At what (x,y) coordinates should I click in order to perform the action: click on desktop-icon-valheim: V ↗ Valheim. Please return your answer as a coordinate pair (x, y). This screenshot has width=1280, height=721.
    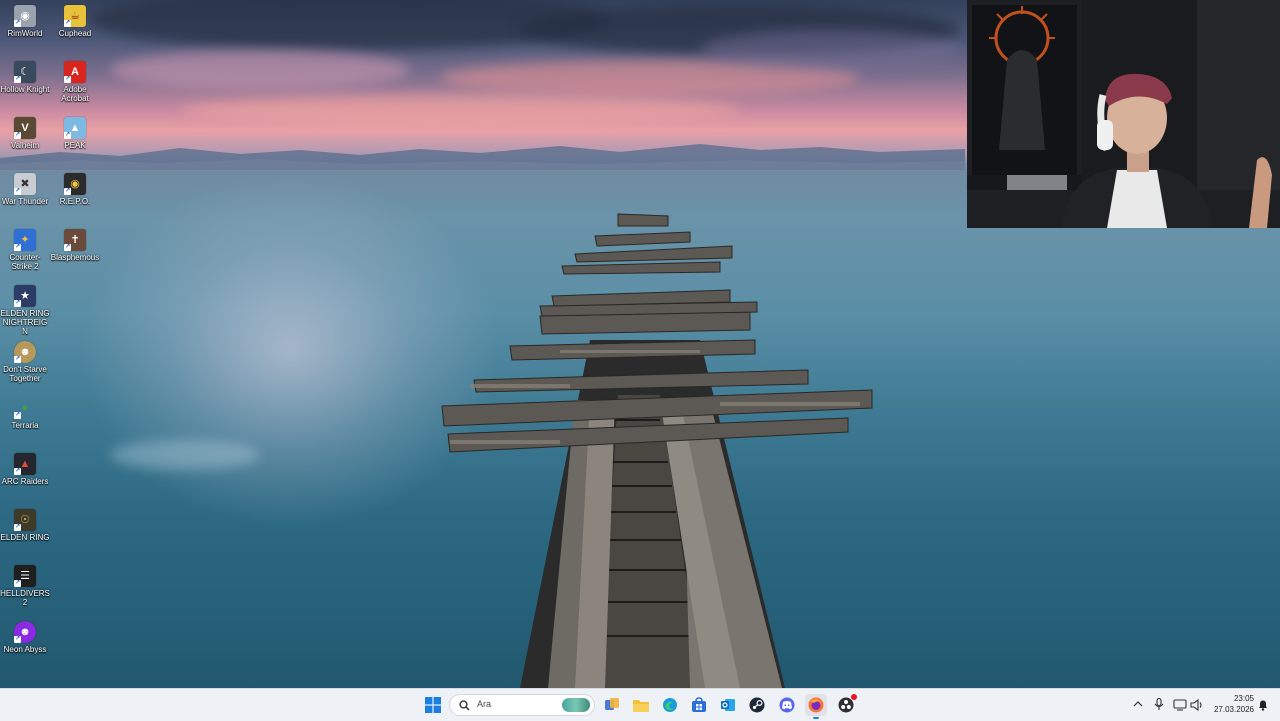
    Looking at the image, I should click on (25, 132).